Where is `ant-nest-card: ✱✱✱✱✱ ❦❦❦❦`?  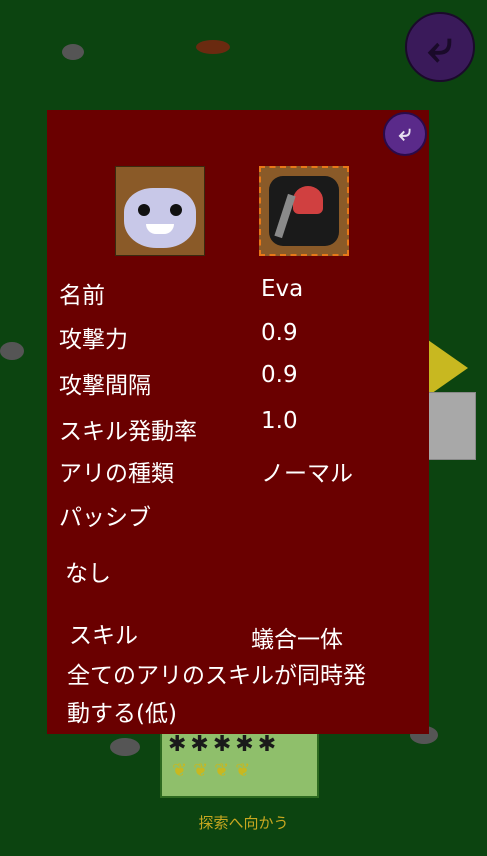 ant-nest-card: ✱✱✱✱✱ ❦❦❦❦ is located at coordinates (239, 763).